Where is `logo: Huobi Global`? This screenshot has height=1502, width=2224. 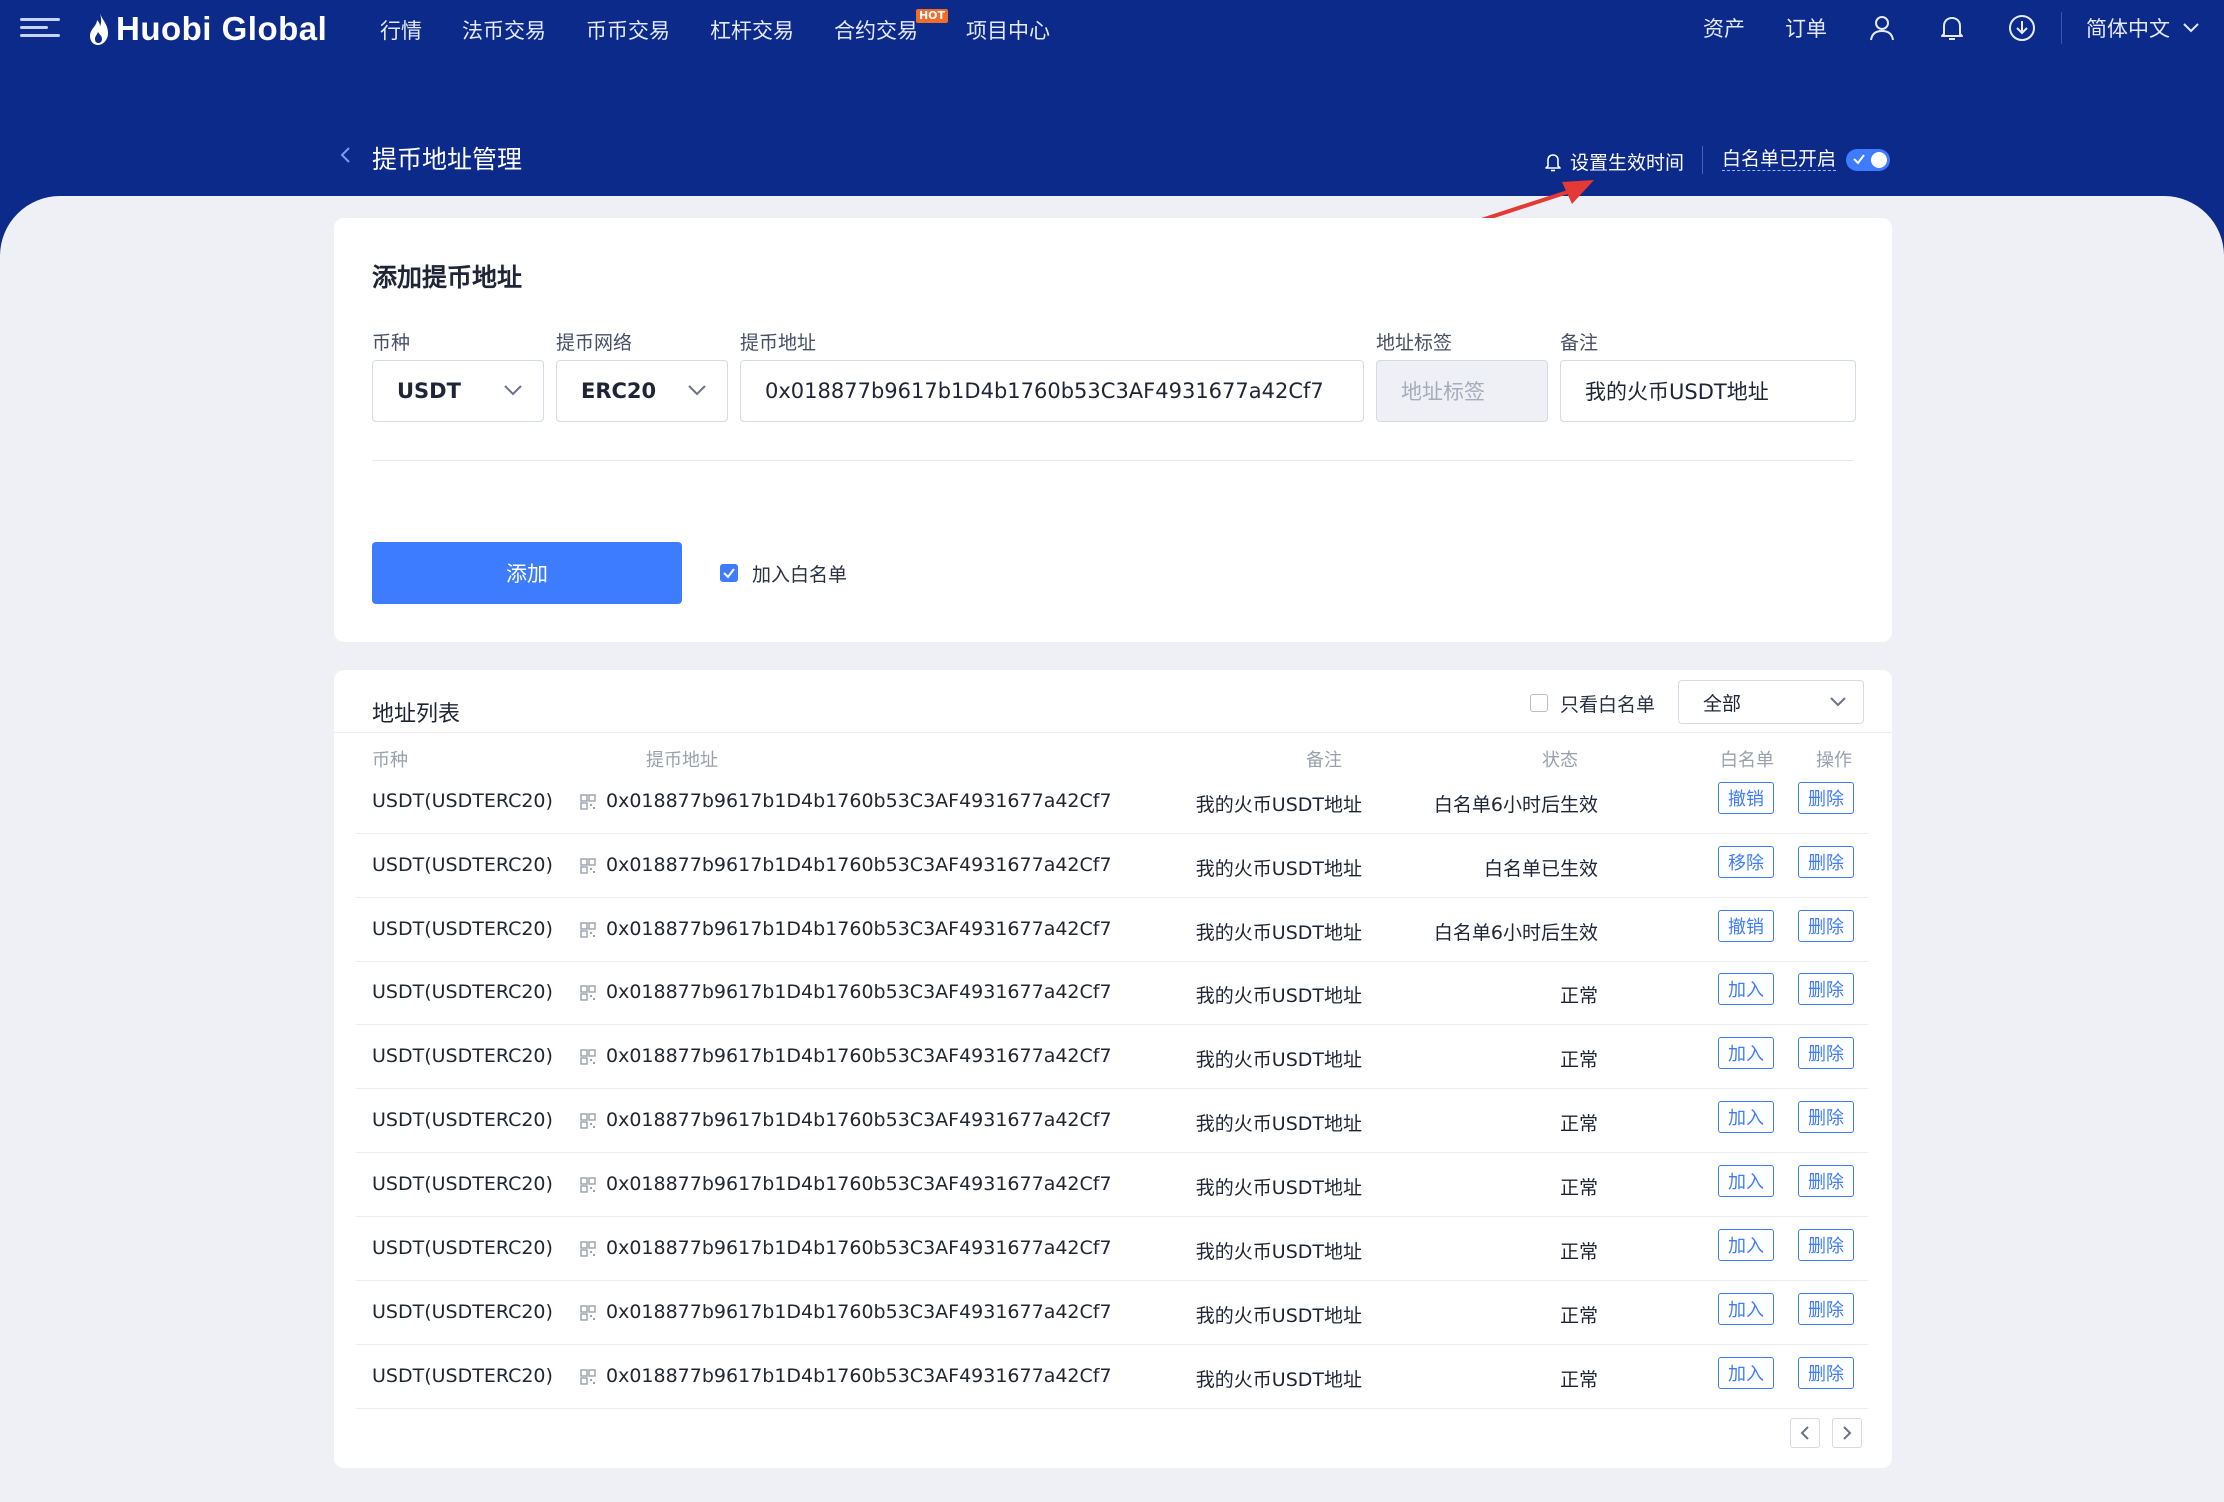
logo: Huobi Global is located at coordinates (207, 29).